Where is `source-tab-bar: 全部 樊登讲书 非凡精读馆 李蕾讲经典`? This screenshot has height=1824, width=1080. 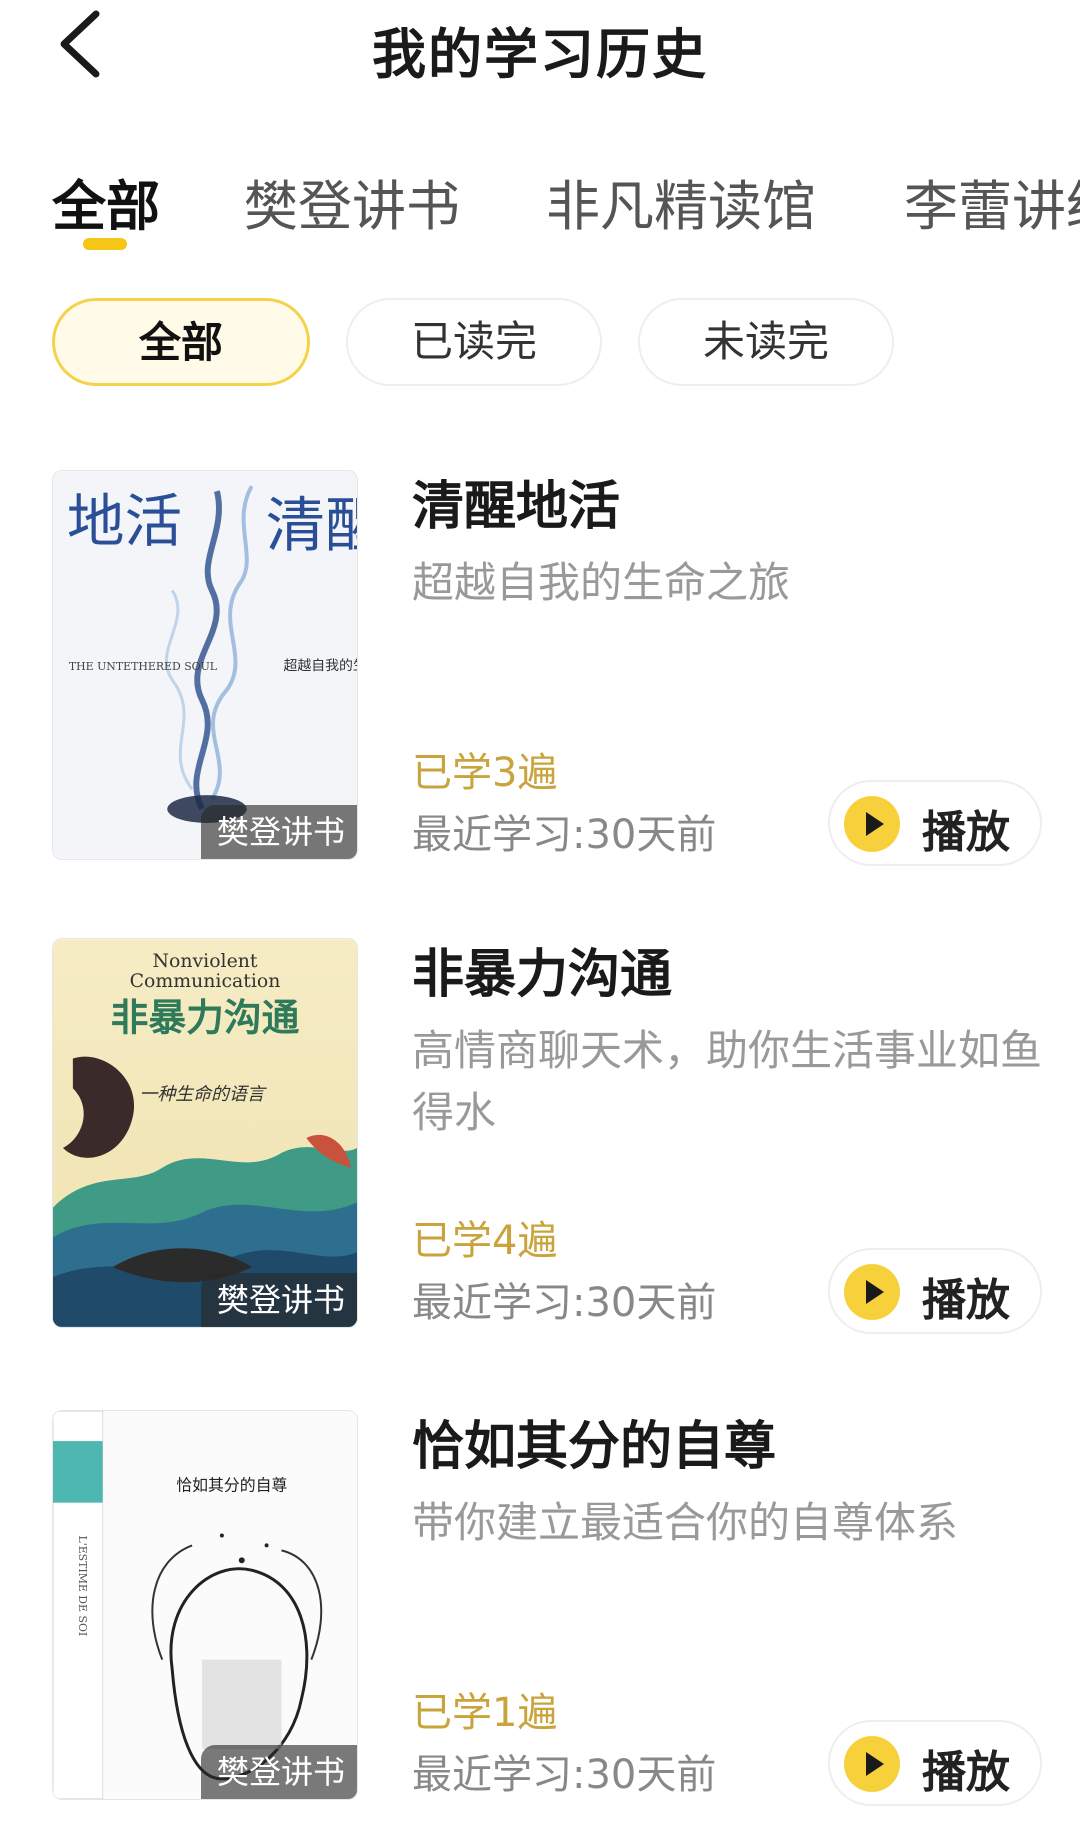 source-tab-bar: 全部 樊登讲书 非凡精读馆 李蕾讲经典 is located at coordinates (540, 200).